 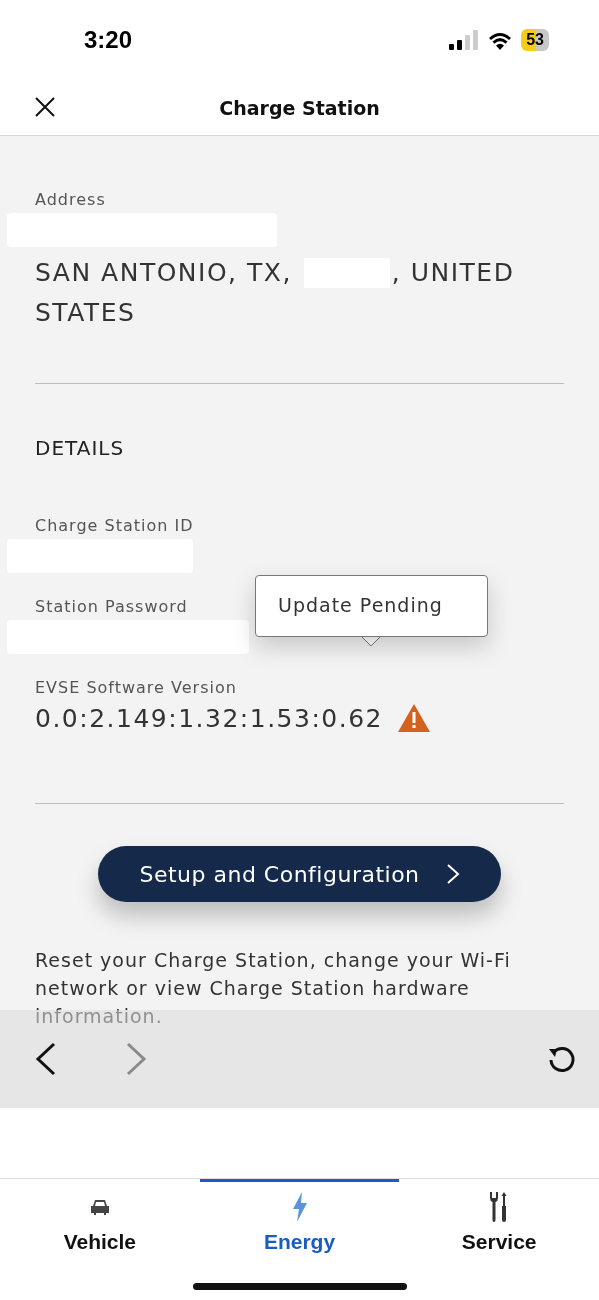 I want to click on address-text: , UNITED, so click(x=453, y=273).